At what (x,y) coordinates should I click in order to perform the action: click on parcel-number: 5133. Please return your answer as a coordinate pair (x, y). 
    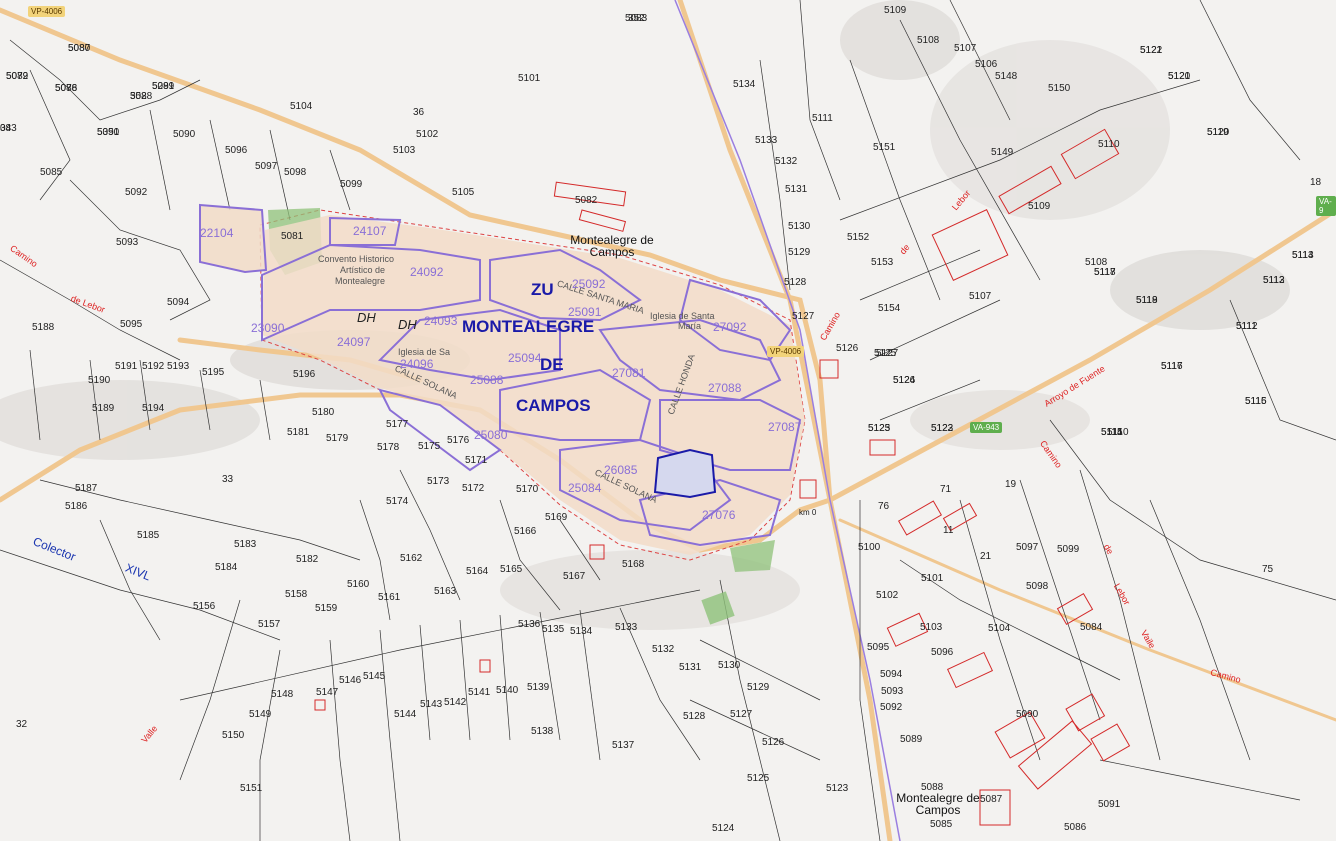
    Looking at the image, I should click on (766, 140).